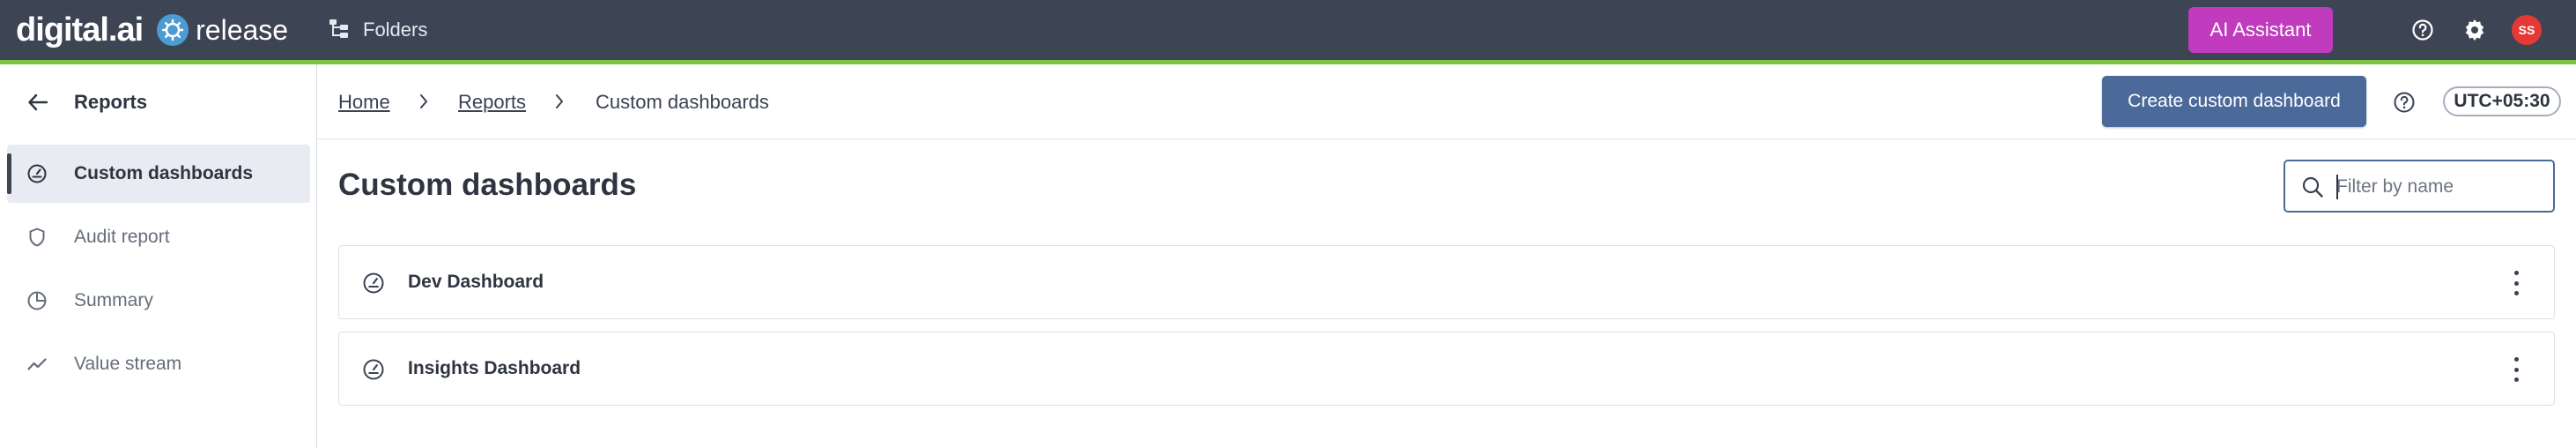  What do you see at coordinates (2337, 187) in the screenshot?
I see `text-cursor` at bounding box center [2337, 187].